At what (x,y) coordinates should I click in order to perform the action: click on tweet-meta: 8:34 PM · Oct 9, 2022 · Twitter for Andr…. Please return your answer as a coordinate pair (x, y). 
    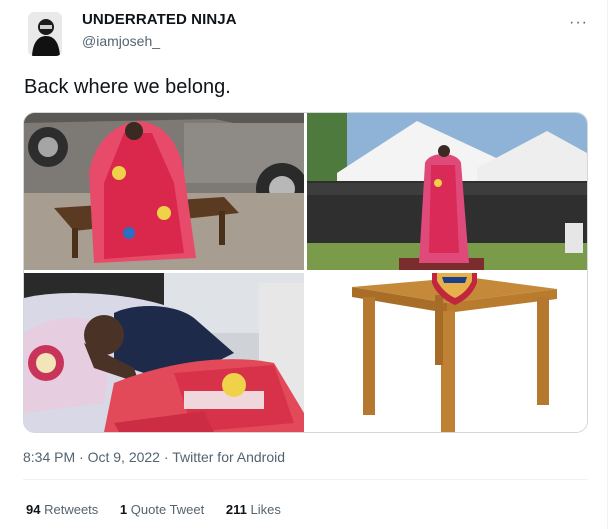
    Looking at the image, I should click on (154, 457).